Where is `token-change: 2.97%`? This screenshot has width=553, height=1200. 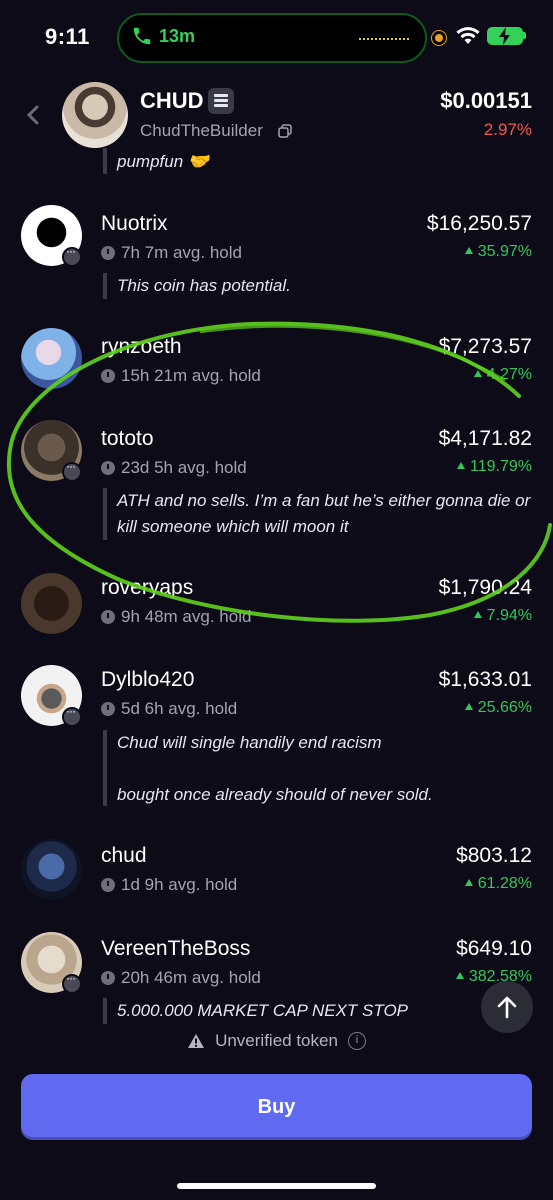
token-change: 2.97% is located at coordinates (507, 129).